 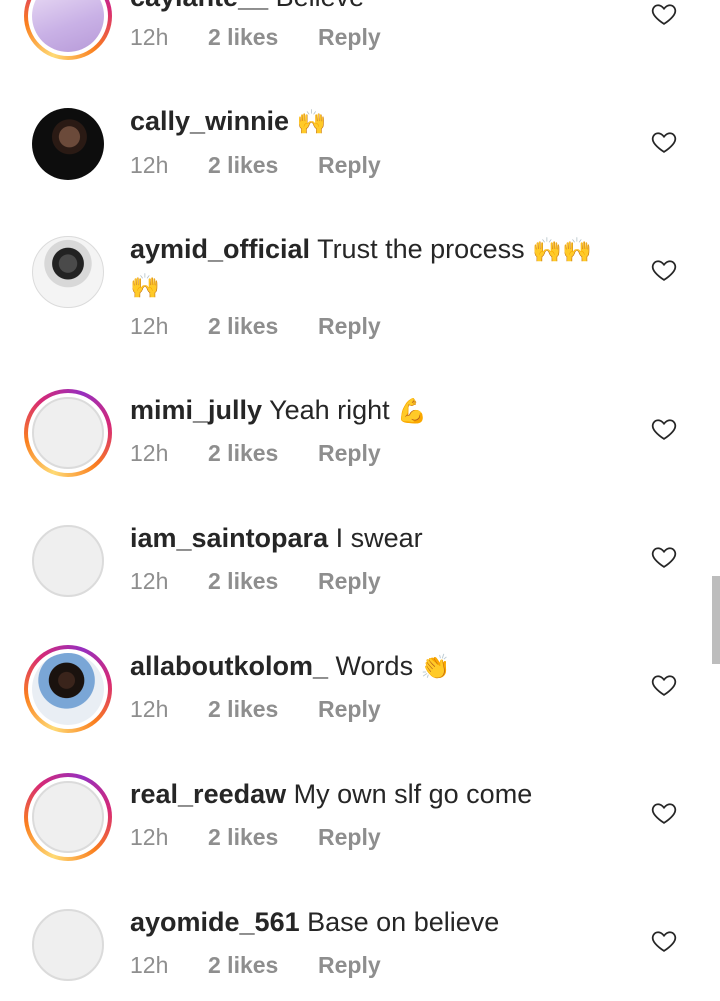 I want to click on comment-body: I swear, so click(x=379, y=538).